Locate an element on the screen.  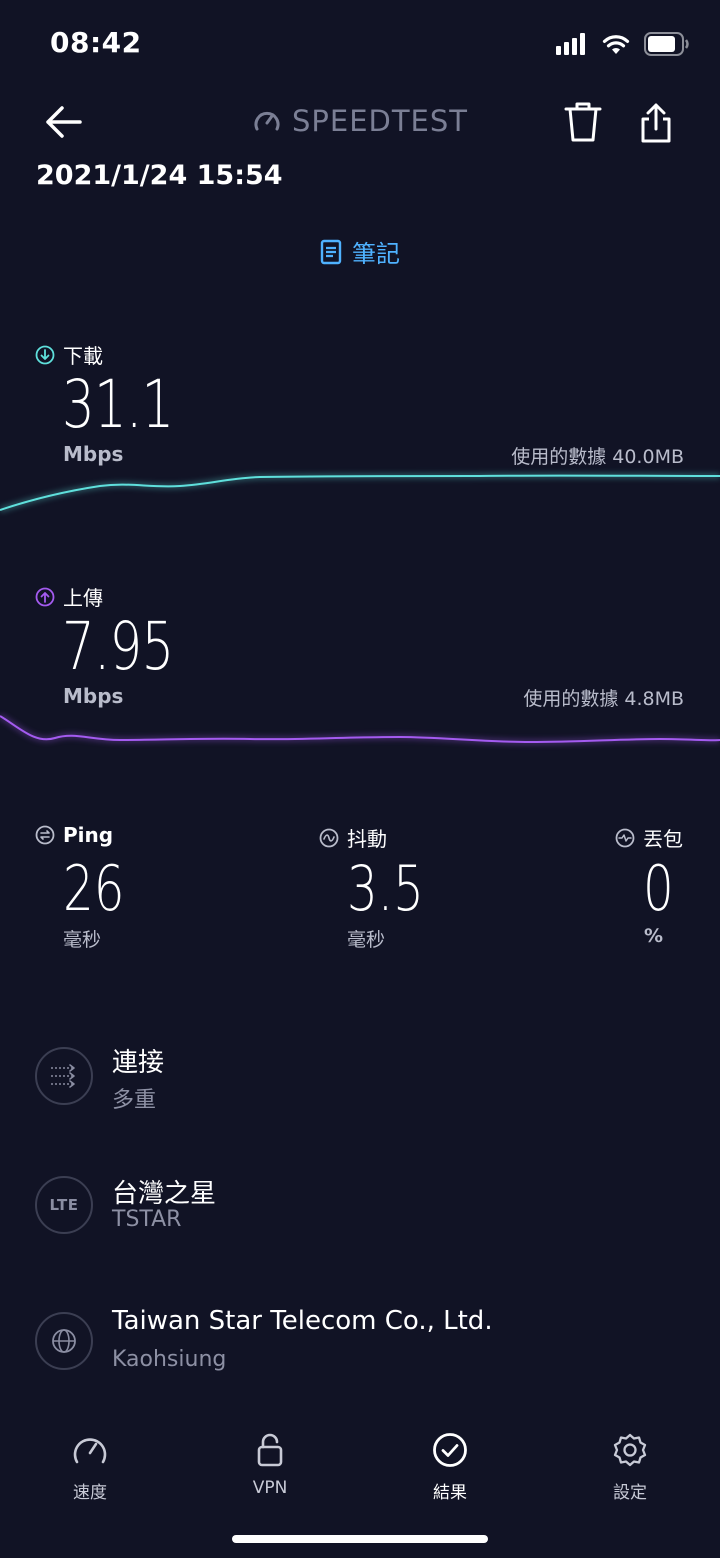
multiple-connections-icon is located at coordinates (63, 1076).